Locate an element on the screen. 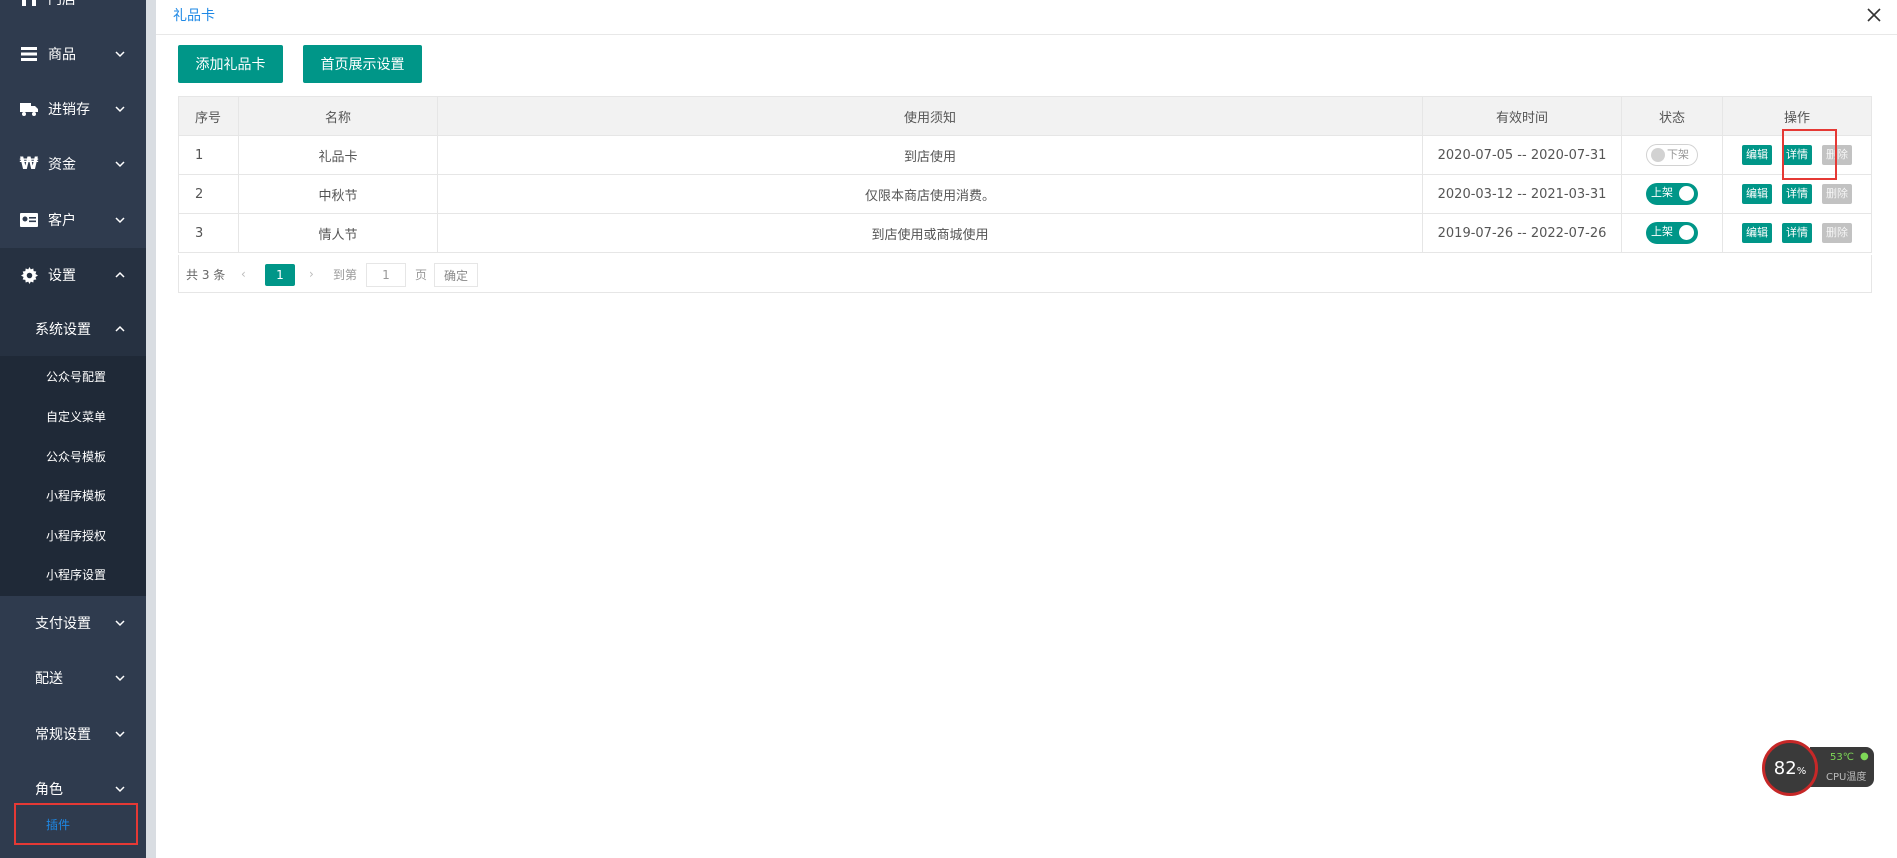  cell-seq: 2 is located at coordinates (208, 194).